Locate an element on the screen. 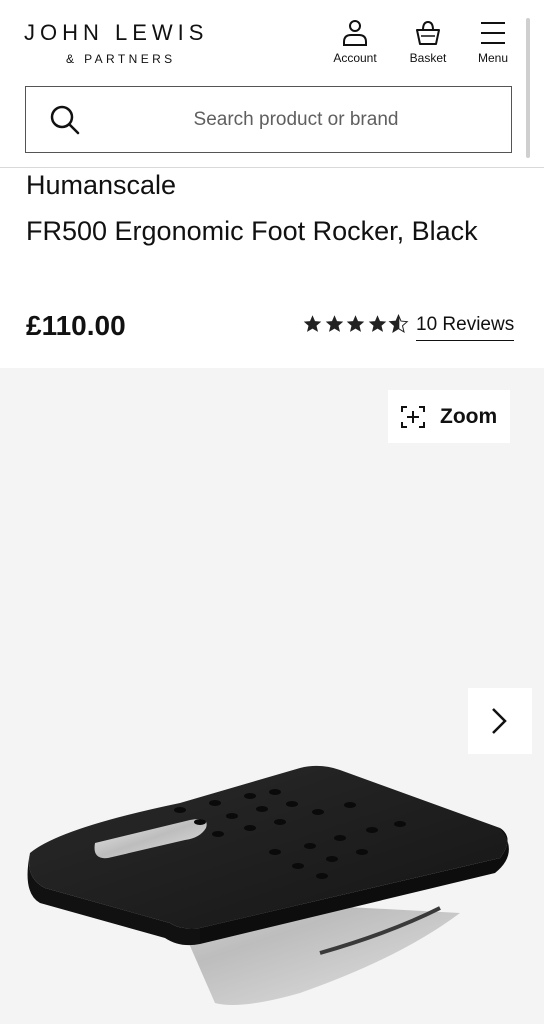  search-input is located at coordinates (296, 119).